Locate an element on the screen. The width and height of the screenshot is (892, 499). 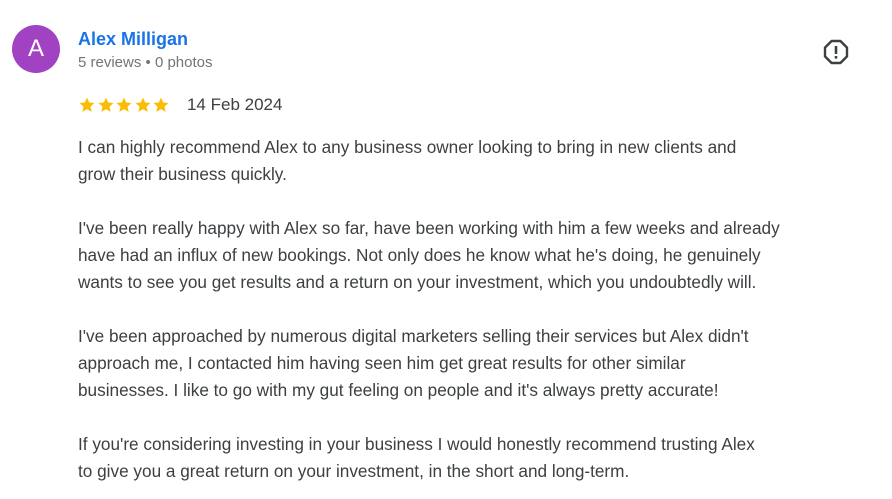
avatar-letter: A is located at coordinates (35, 48).